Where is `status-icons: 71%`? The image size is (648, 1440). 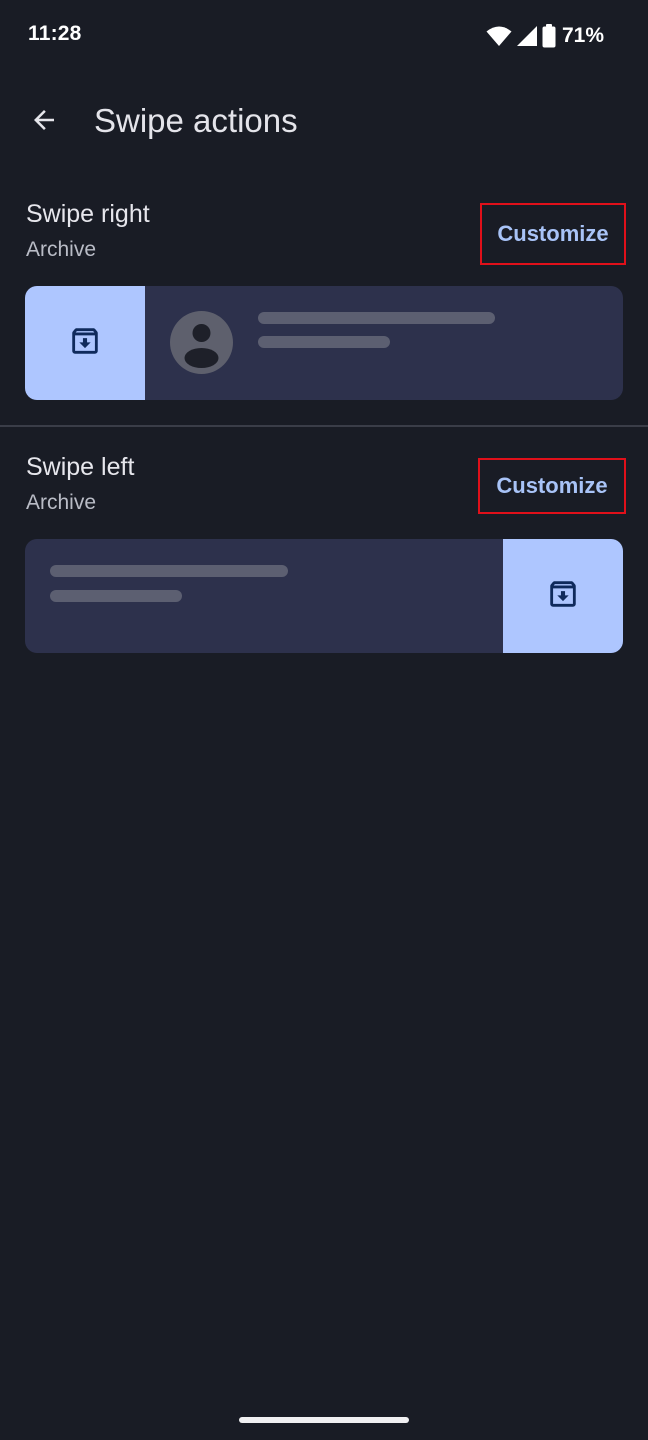
status-icons: 71% is located at coordinates (545, 36).